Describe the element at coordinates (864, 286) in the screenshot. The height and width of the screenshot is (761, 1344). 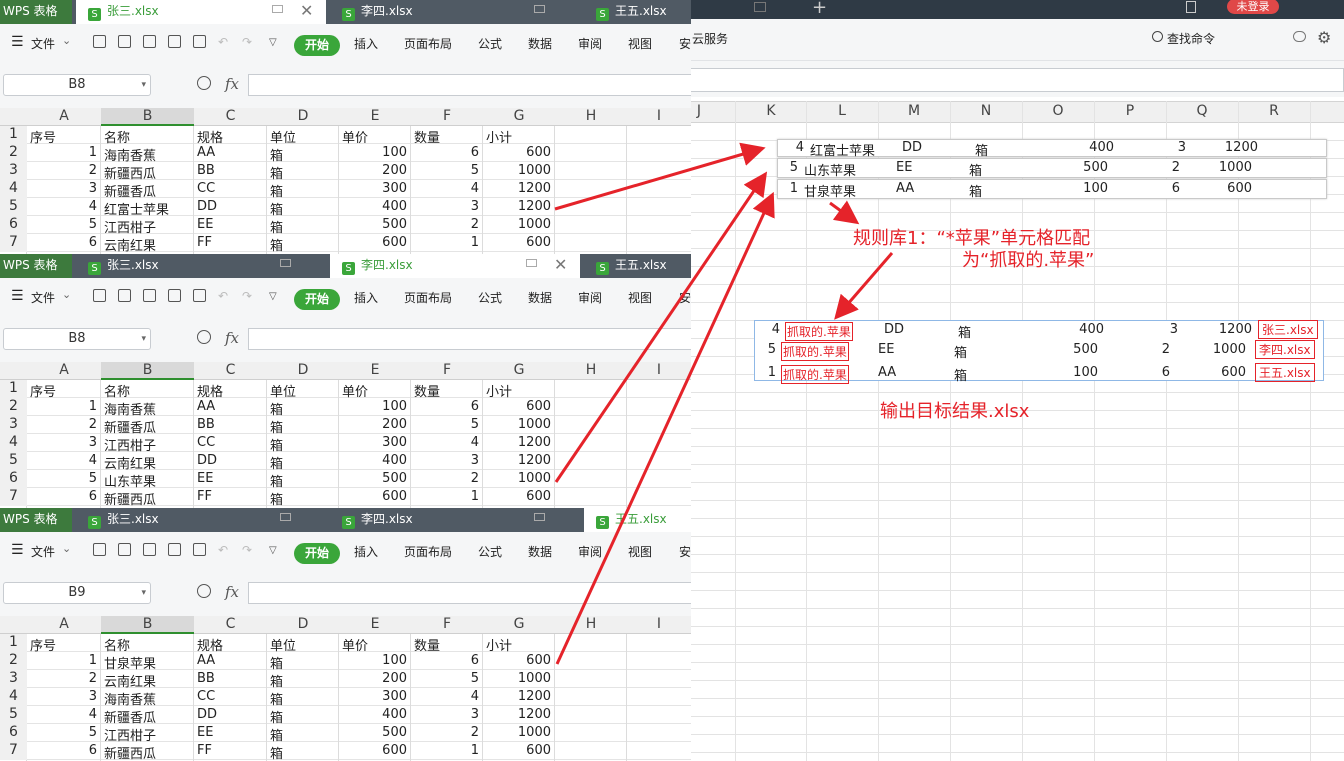
I see `arrow-rule-to-output` at that location.